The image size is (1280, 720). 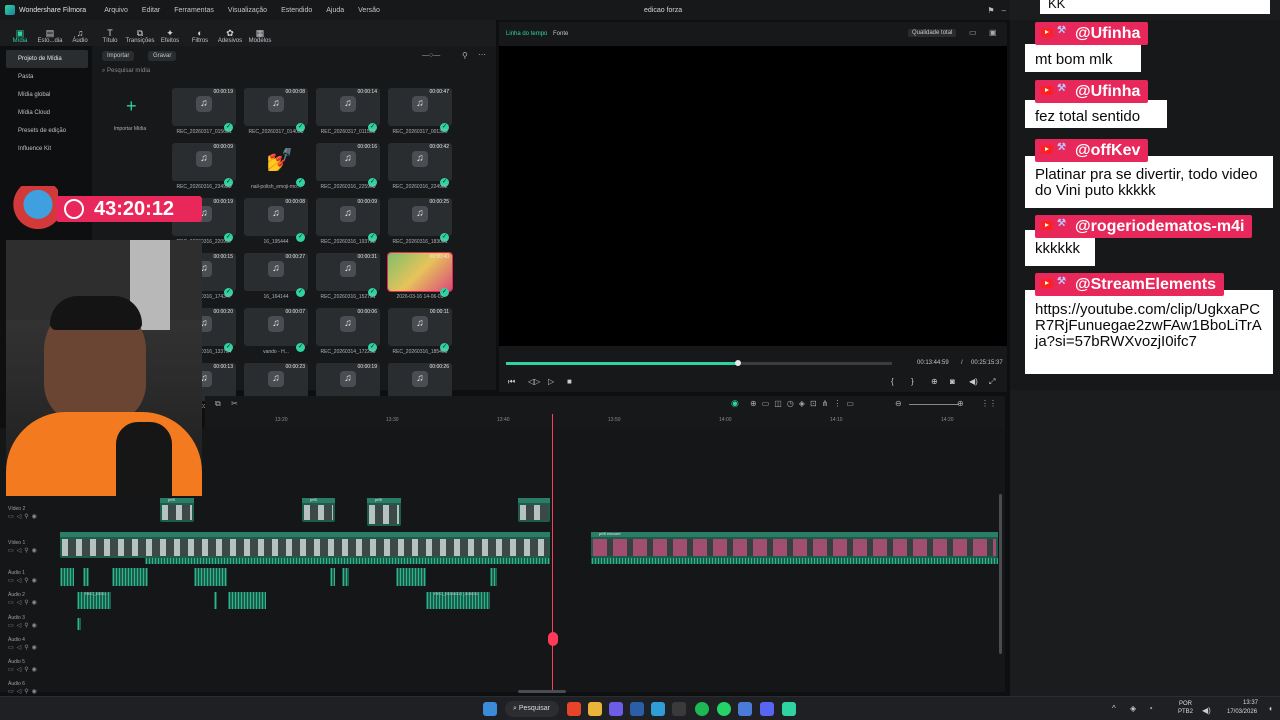 I want to click on mark-out-icon: }, so click(x=912, y=381).